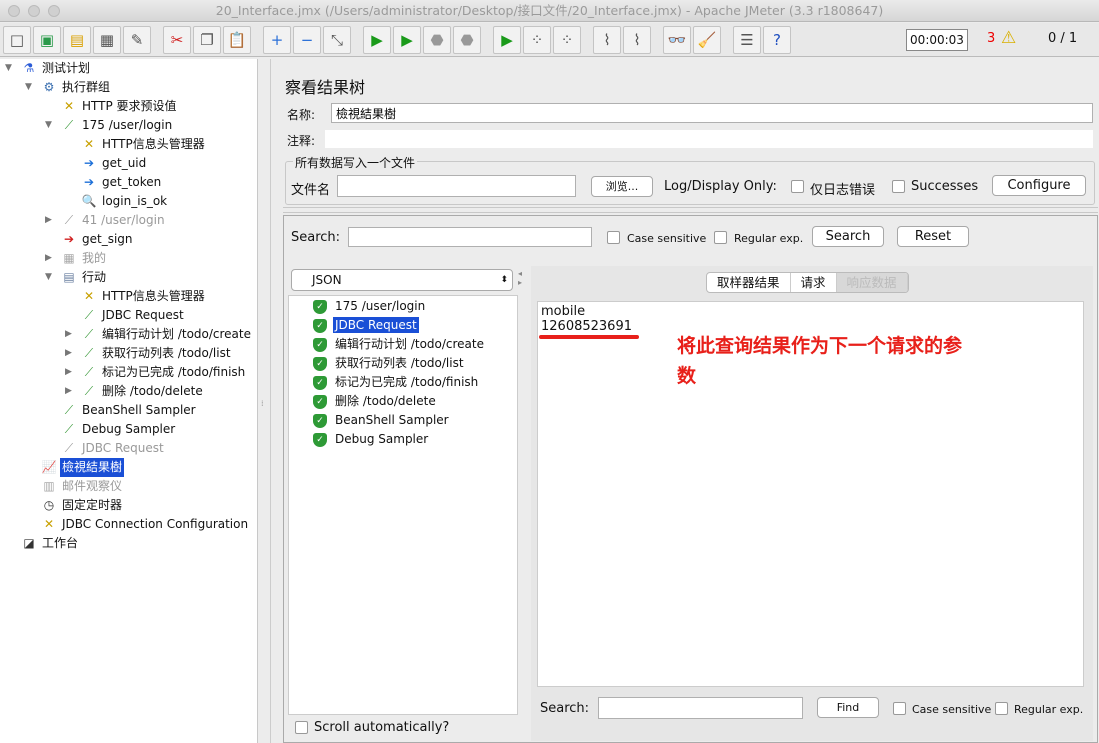 The width and height of the screenshot is (1099, 743). What do you see at coordinates (107, 40) in the screenshot?
I see `save-button: ▦` at bounding box center [107, 40].